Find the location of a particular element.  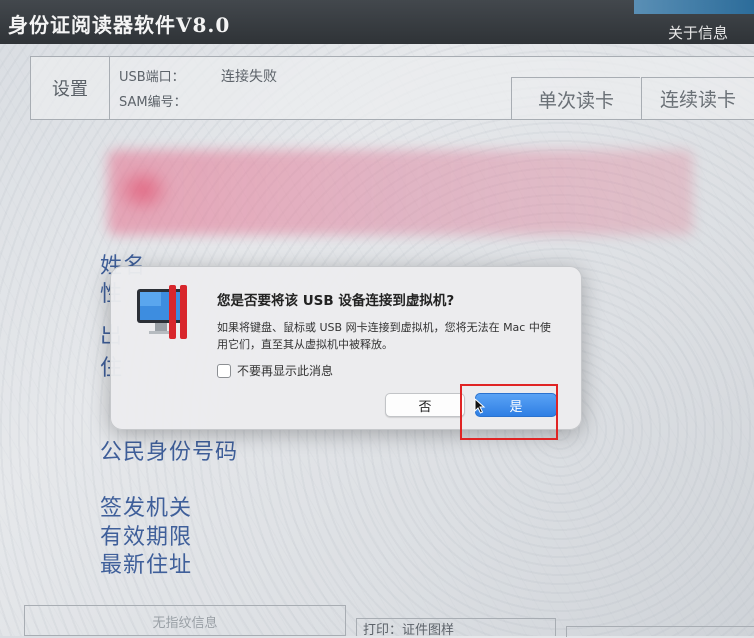

toolbar: 设置 USB端口： 连接失败 SAM编号： 单次读卡 连续读卡 is located at coordinates (392, 88).